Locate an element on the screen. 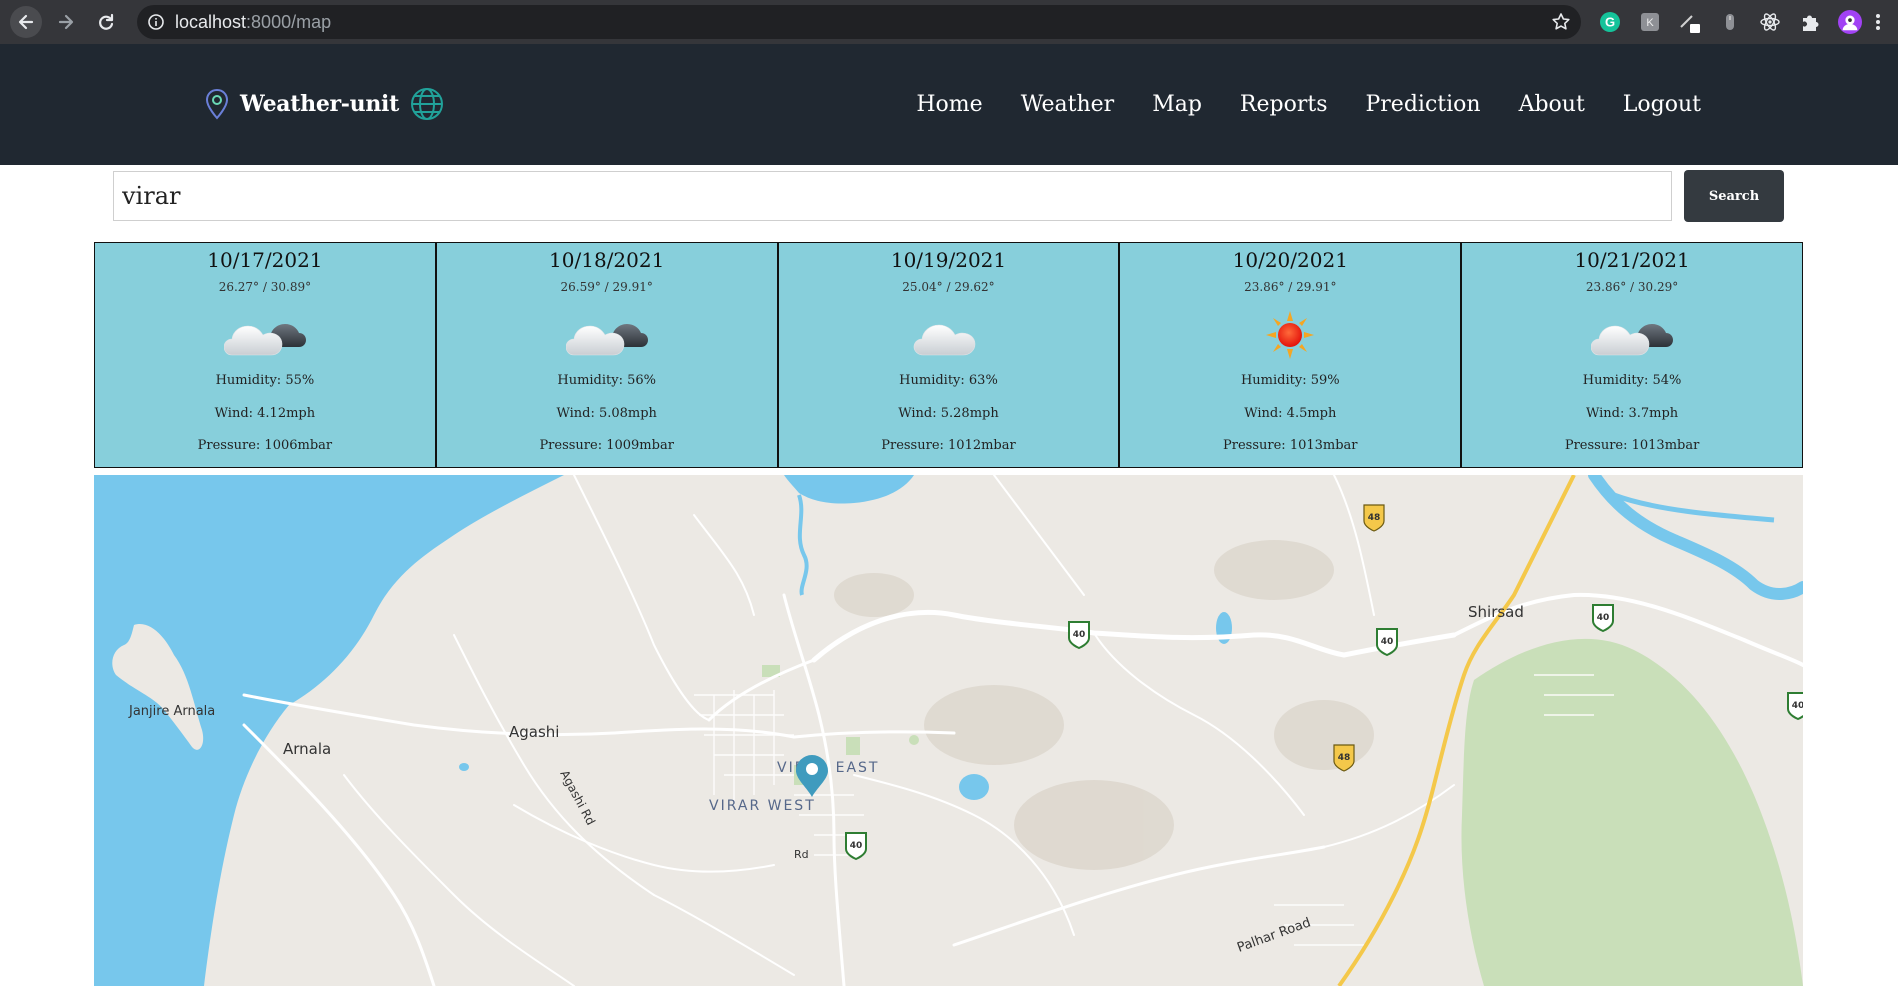  forecast-wind: Wind: 4.5mph is located at coordinates (1290, 413).